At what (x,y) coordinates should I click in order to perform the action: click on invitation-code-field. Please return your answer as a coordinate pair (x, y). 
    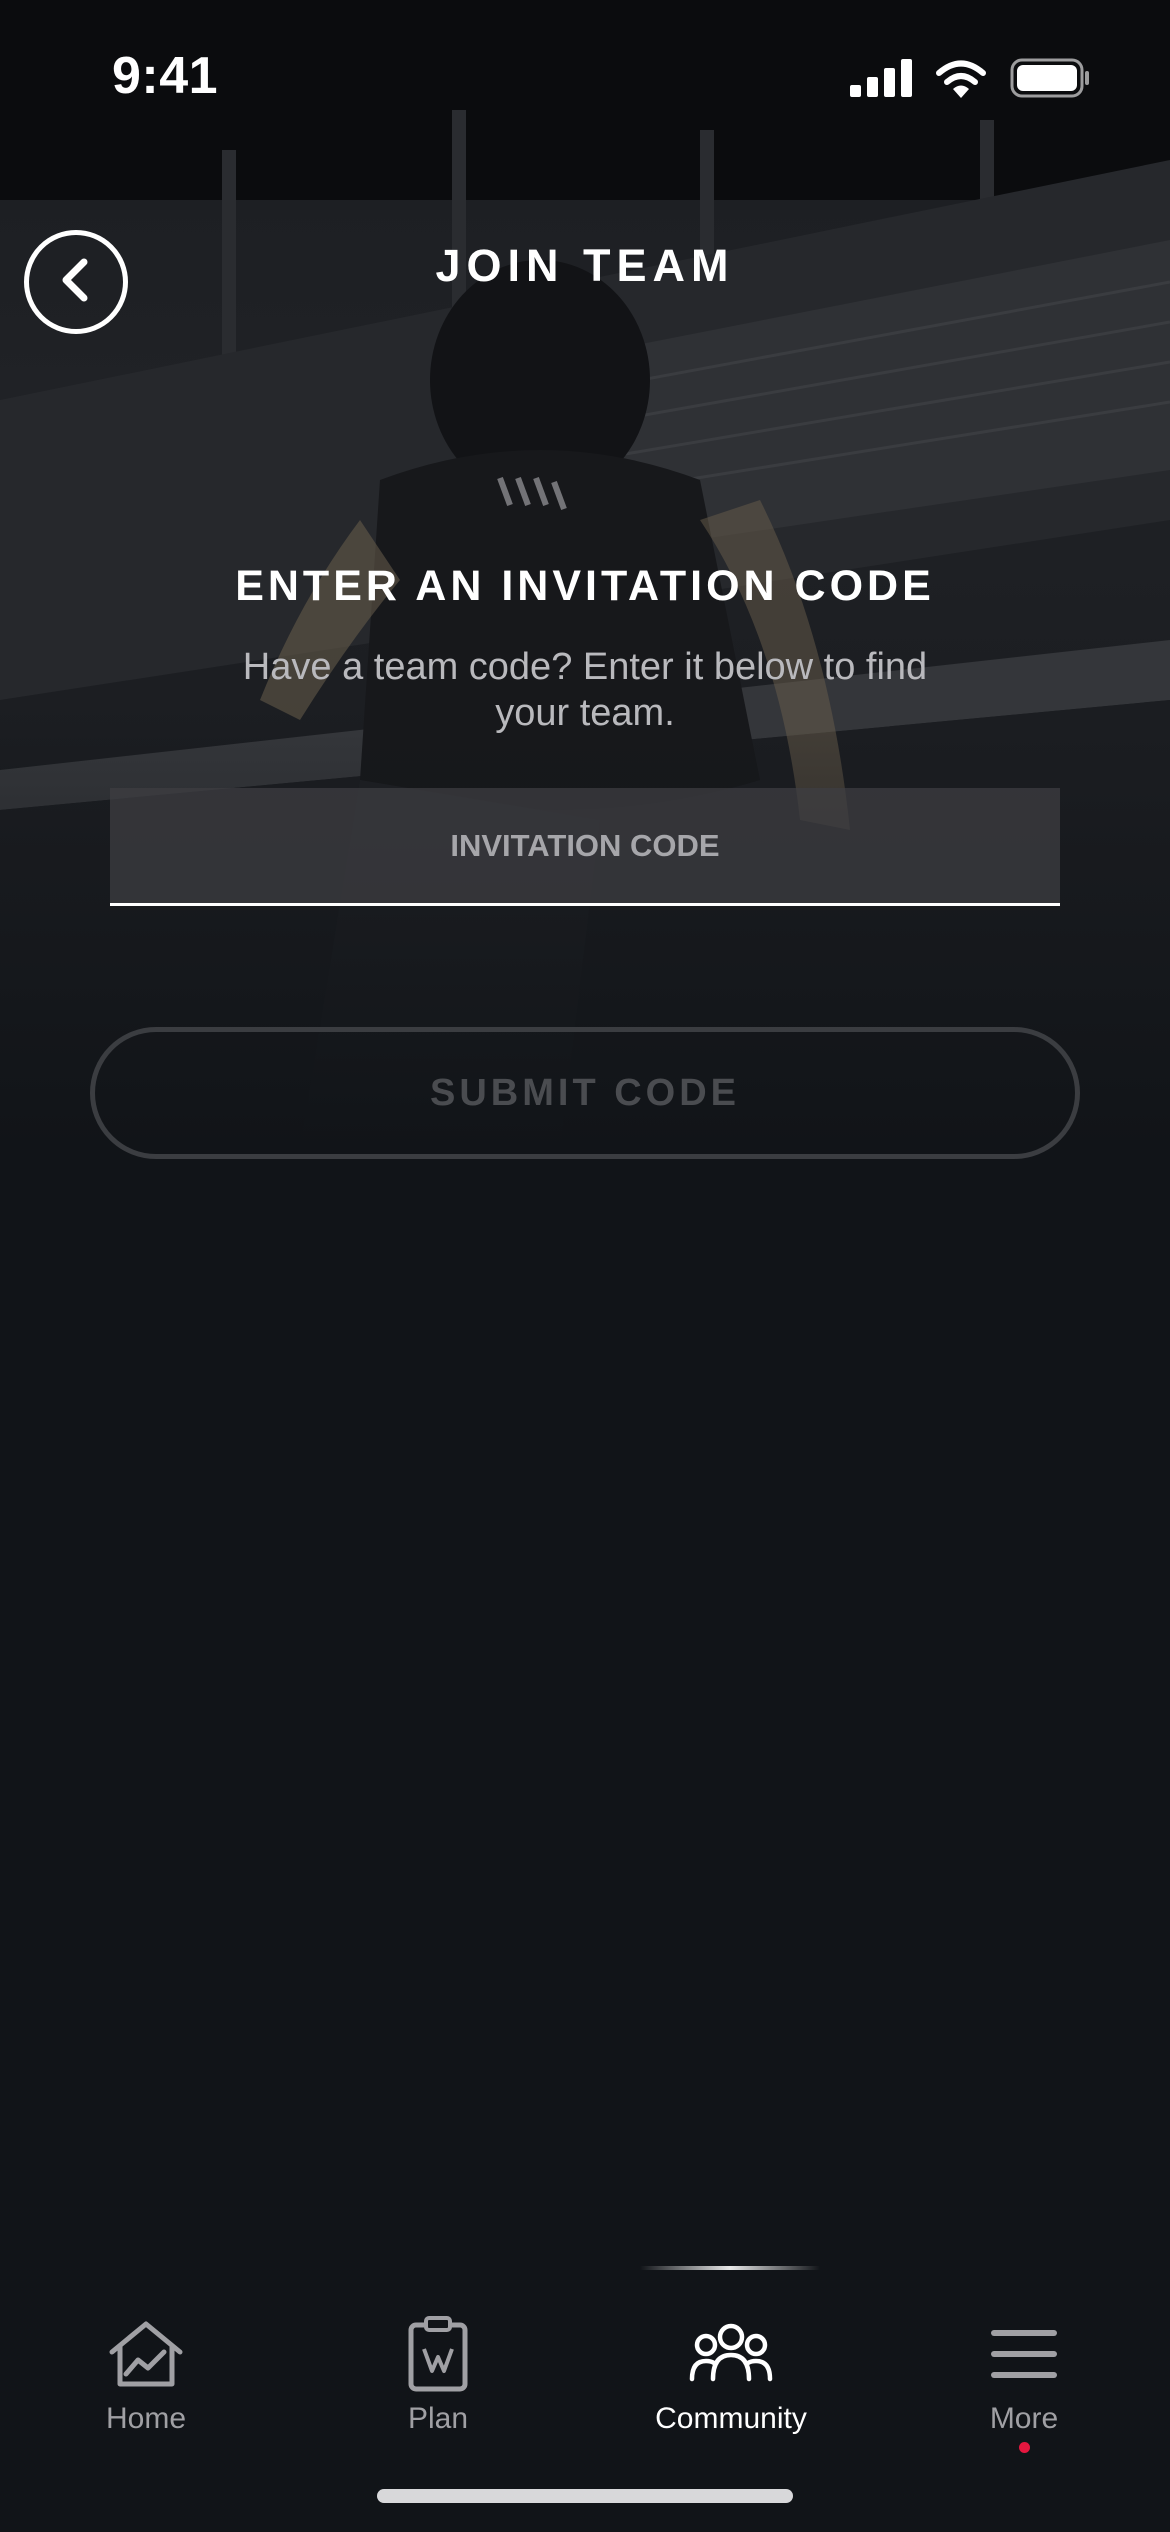
    Looking at the image, I should click on (585, 846).